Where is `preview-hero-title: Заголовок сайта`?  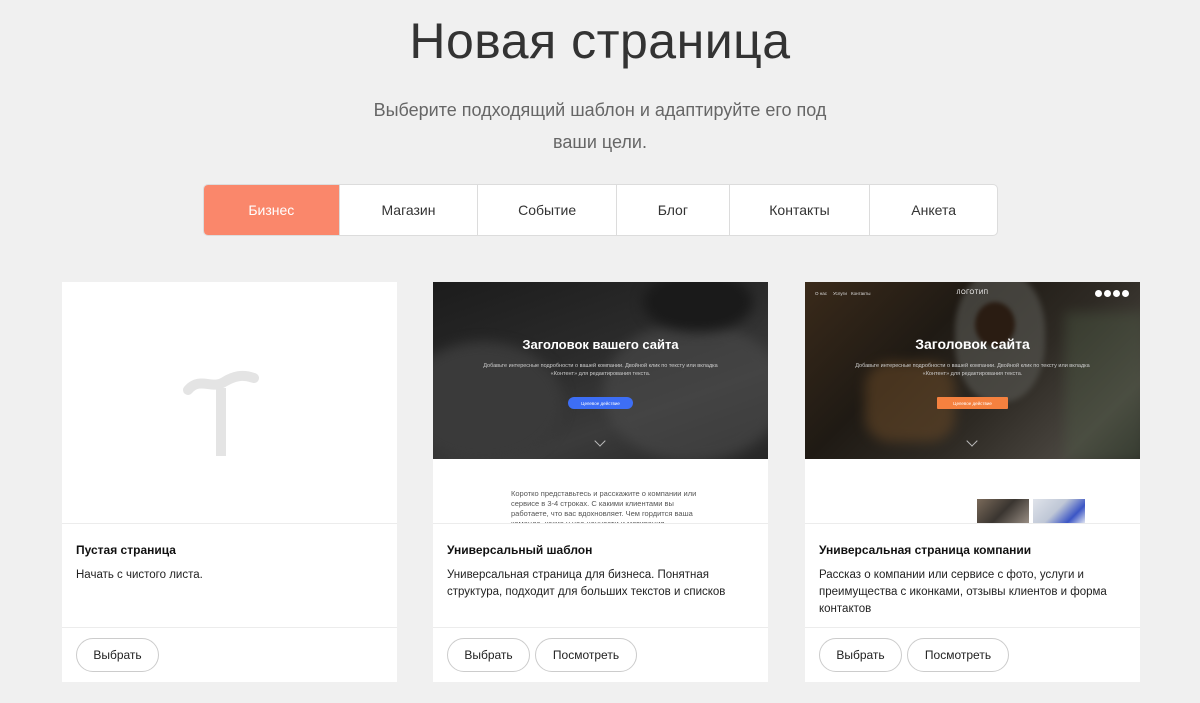 preview-hero-title: Заголовок сайта is located at coordinates (972, 344).